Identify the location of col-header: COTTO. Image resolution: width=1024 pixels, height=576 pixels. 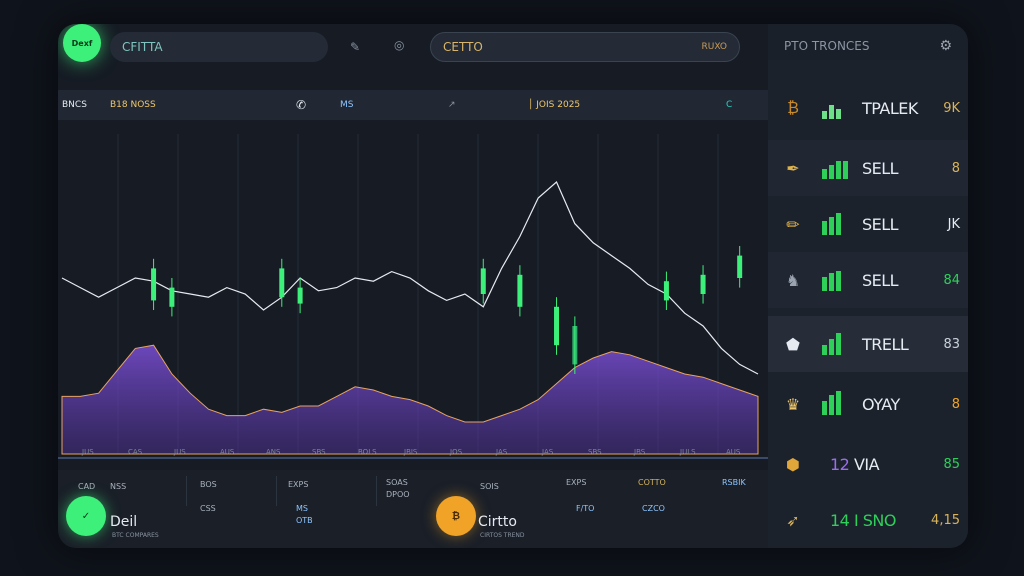
(652, 482).